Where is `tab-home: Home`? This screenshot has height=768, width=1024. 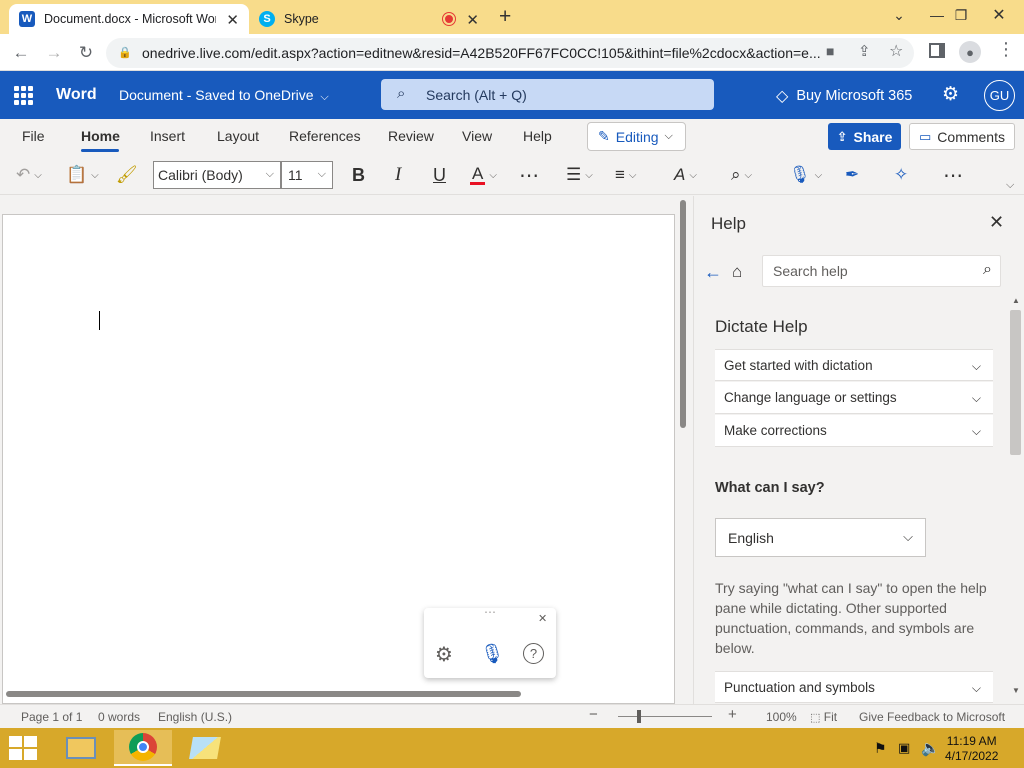
tab-home: Home is located at coordinates (100, 136).